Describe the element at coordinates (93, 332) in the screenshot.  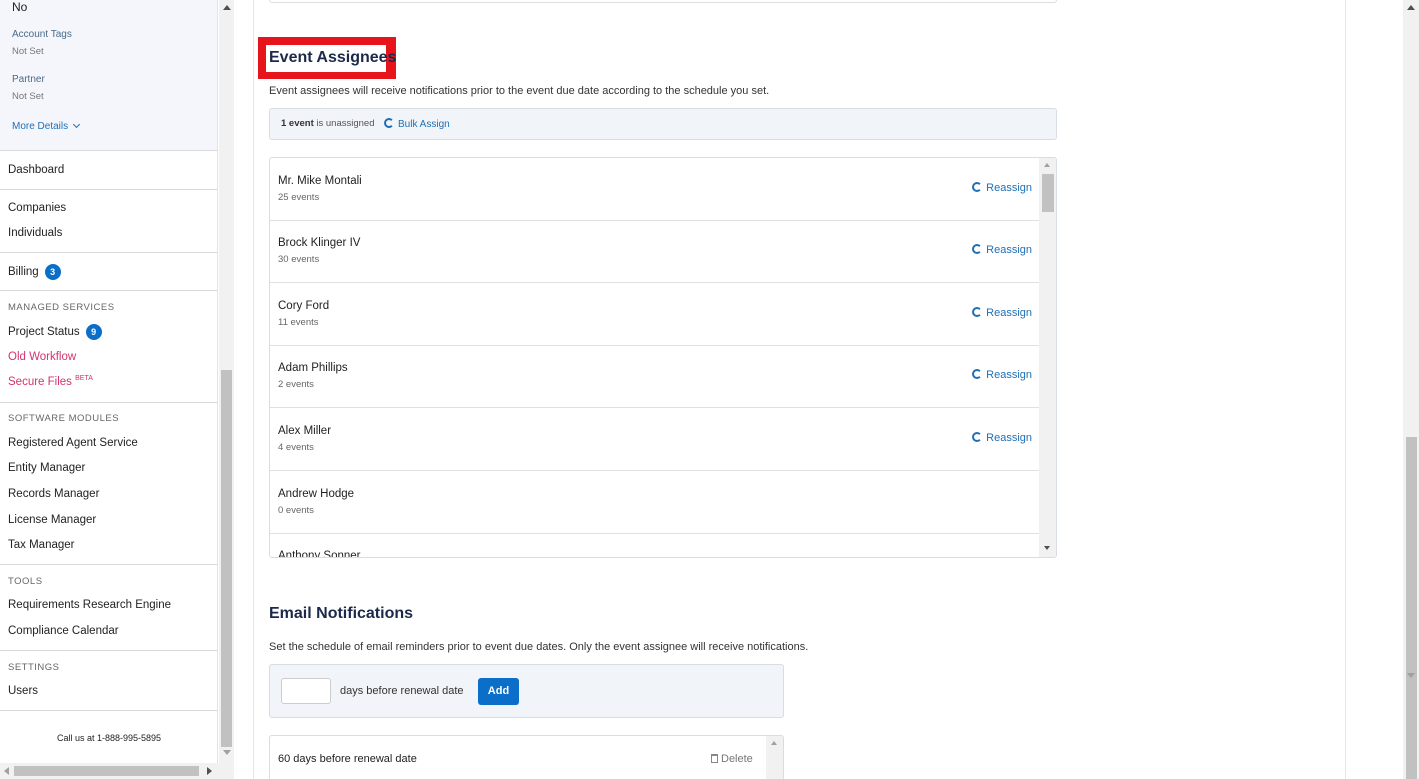
I see `project-status-badge: 9` at that location.